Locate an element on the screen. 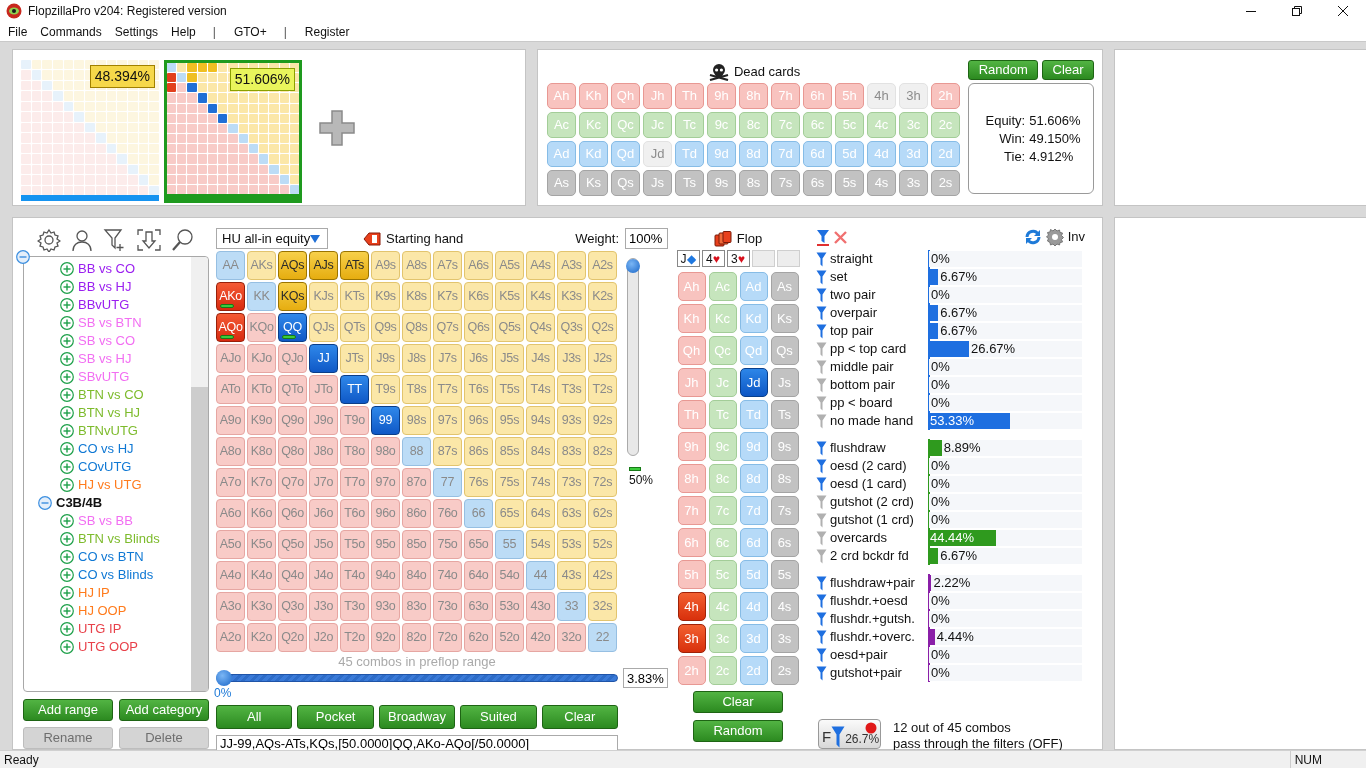  tree-item: BB vs CO is located at coordinates (107, 269).